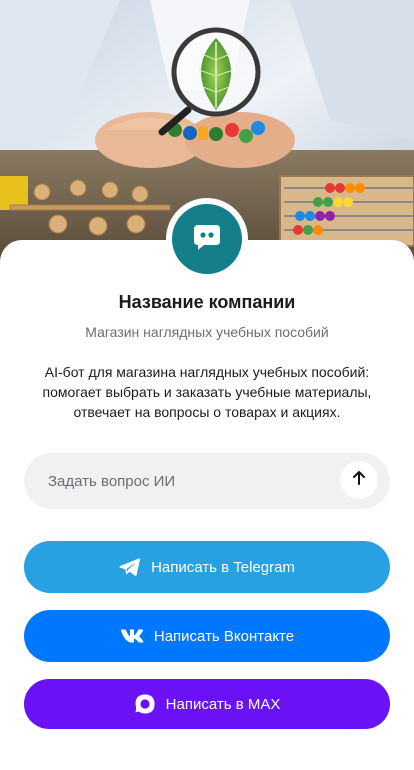  I want to click on max-button-label: Написать в MAX, so click(223, 704).